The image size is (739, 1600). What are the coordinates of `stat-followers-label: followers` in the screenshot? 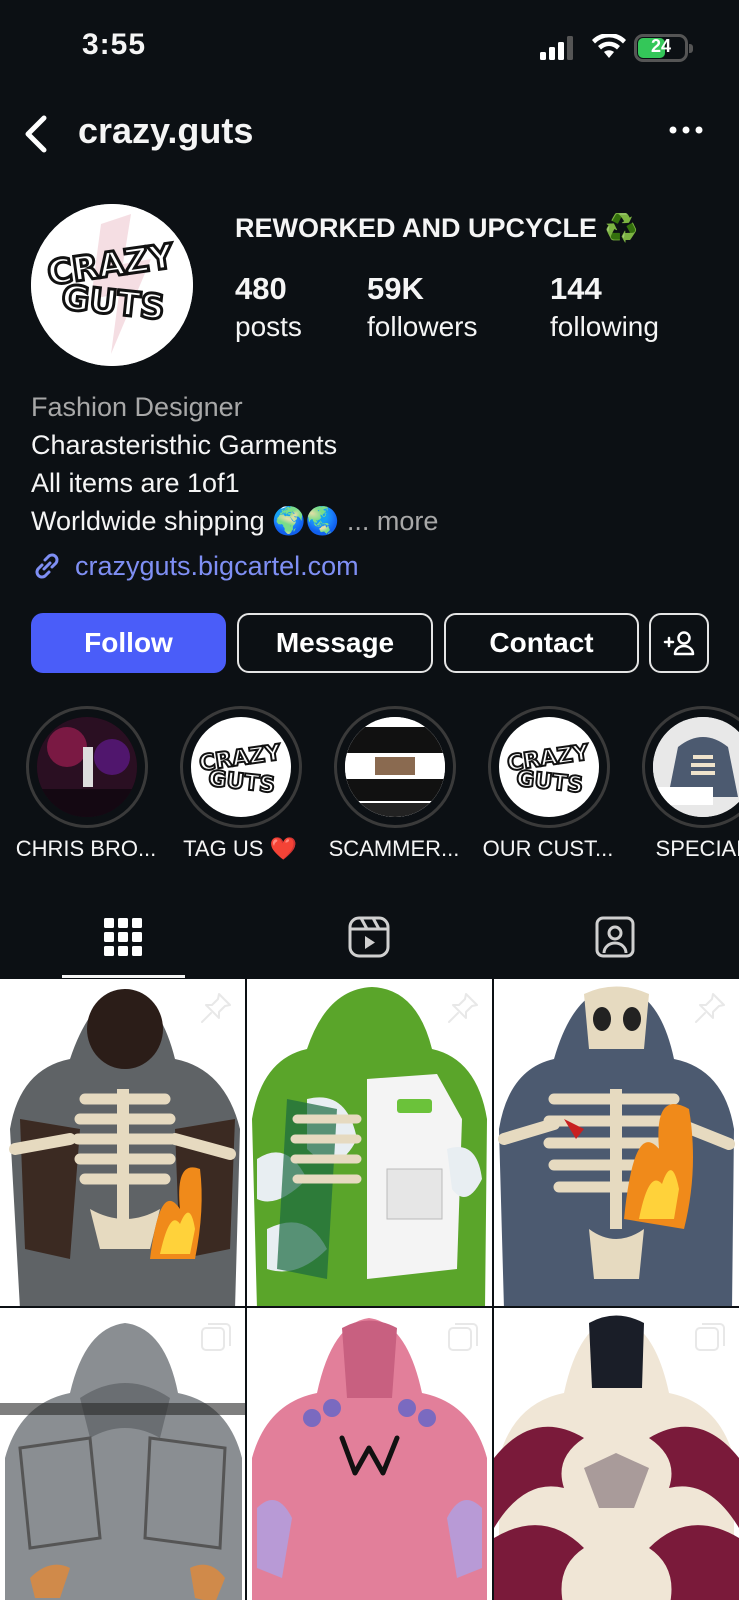 It's located at (422, 326).